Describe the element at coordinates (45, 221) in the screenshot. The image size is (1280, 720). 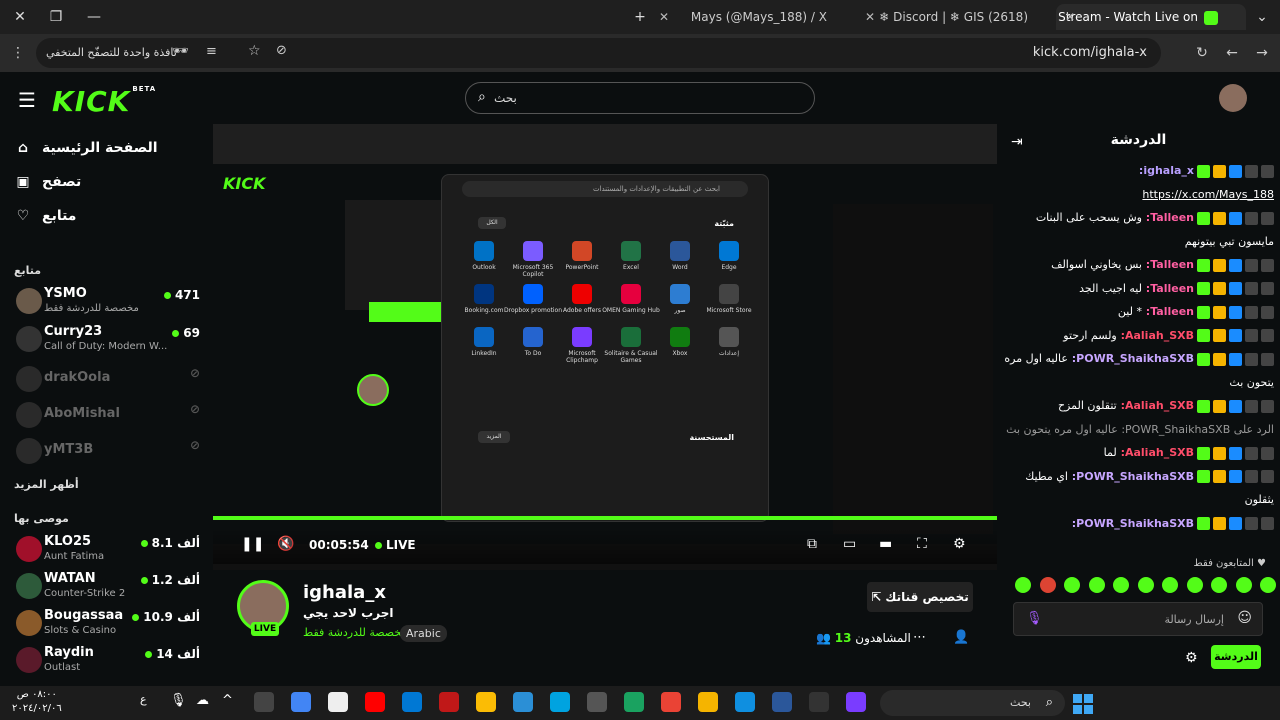
I see `nav-following: ♡ متابع` at that location.